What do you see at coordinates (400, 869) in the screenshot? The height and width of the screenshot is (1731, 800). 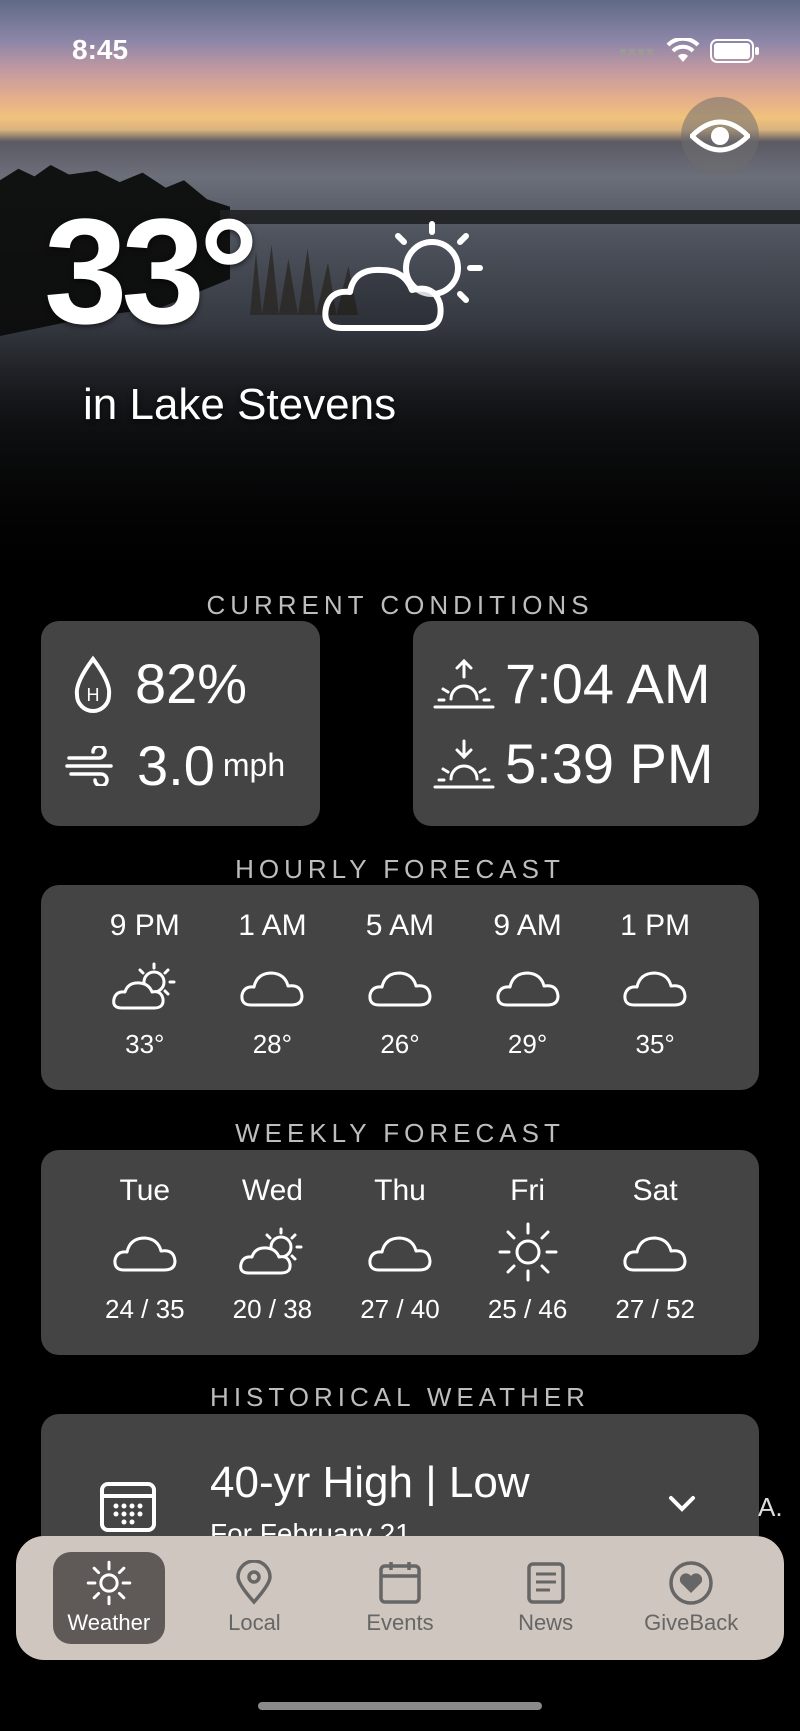 I see `hourly-forecast-title: HOURLY FORECAST` at bounding box center [400, 869].